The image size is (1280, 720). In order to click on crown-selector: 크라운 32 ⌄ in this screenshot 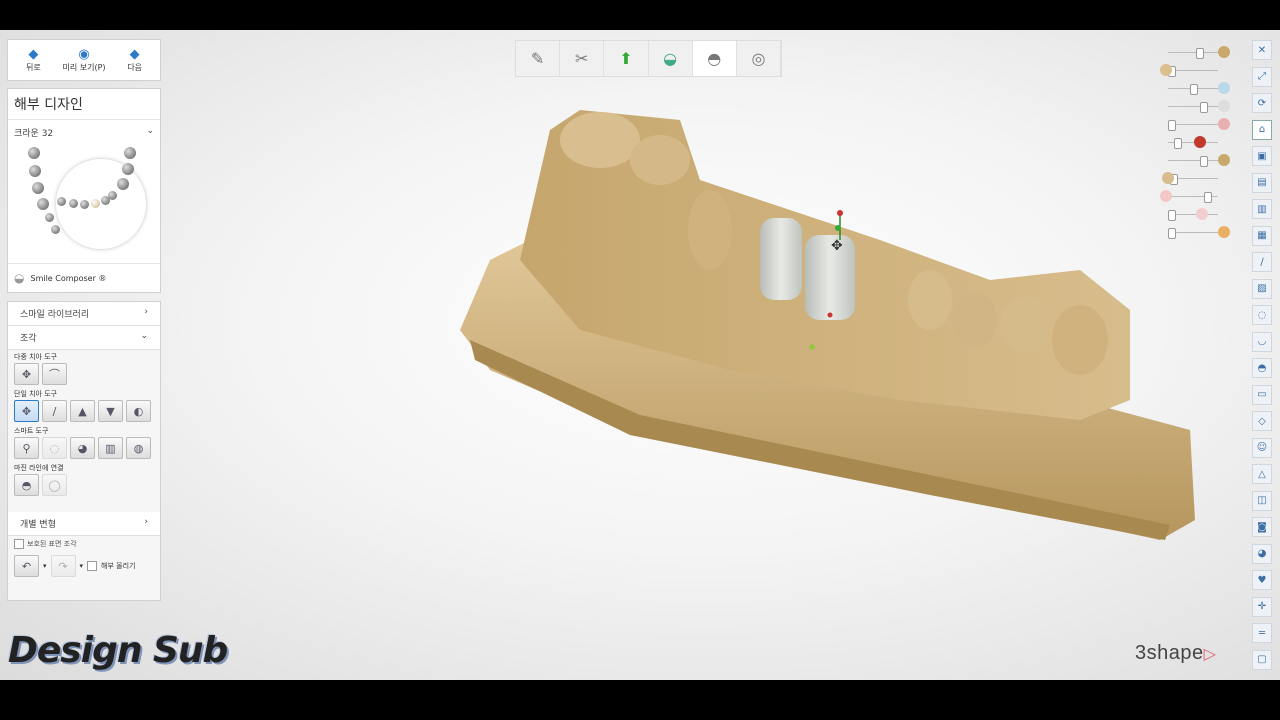, I will do `click(84, 132)`.